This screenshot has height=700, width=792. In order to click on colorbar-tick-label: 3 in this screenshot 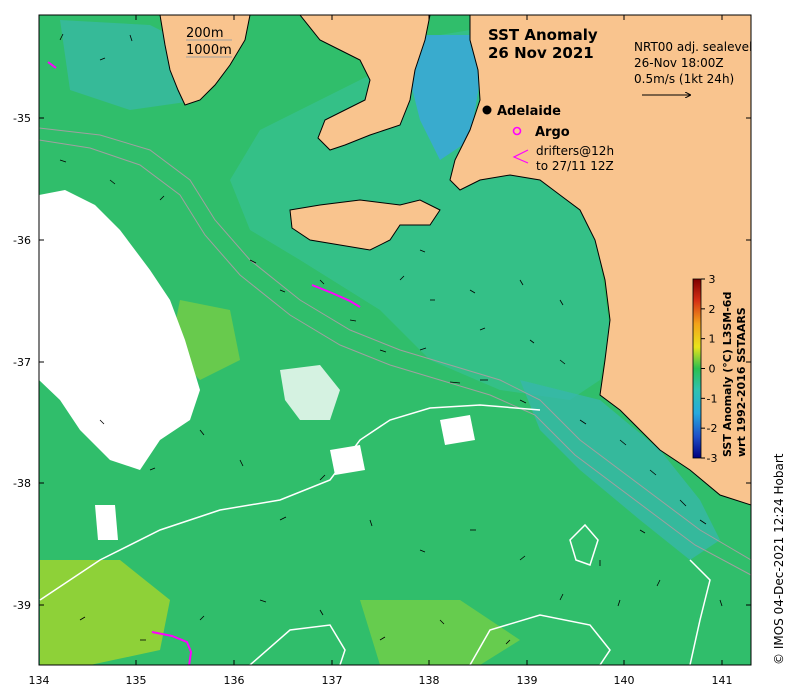, I will do `click(712, 279)`.